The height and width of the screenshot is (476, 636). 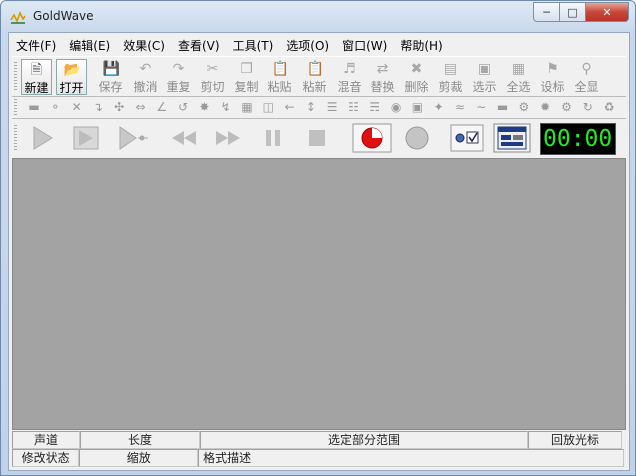 What do you see at coordinates (567, 107) in the screenshot?
I see `effect-gear-icon: ⚙` at bounding box center [567, 107].